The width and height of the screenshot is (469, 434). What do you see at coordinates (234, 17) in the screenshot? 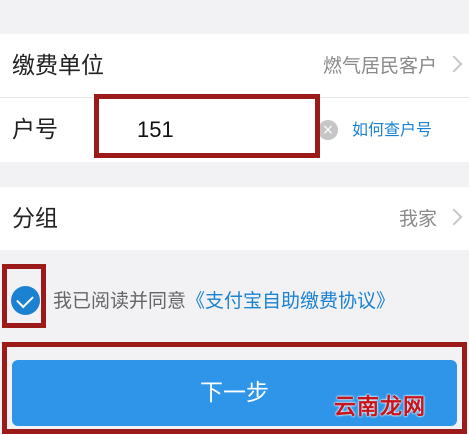
I see `top-spacer` at bounding box center [234, 17].